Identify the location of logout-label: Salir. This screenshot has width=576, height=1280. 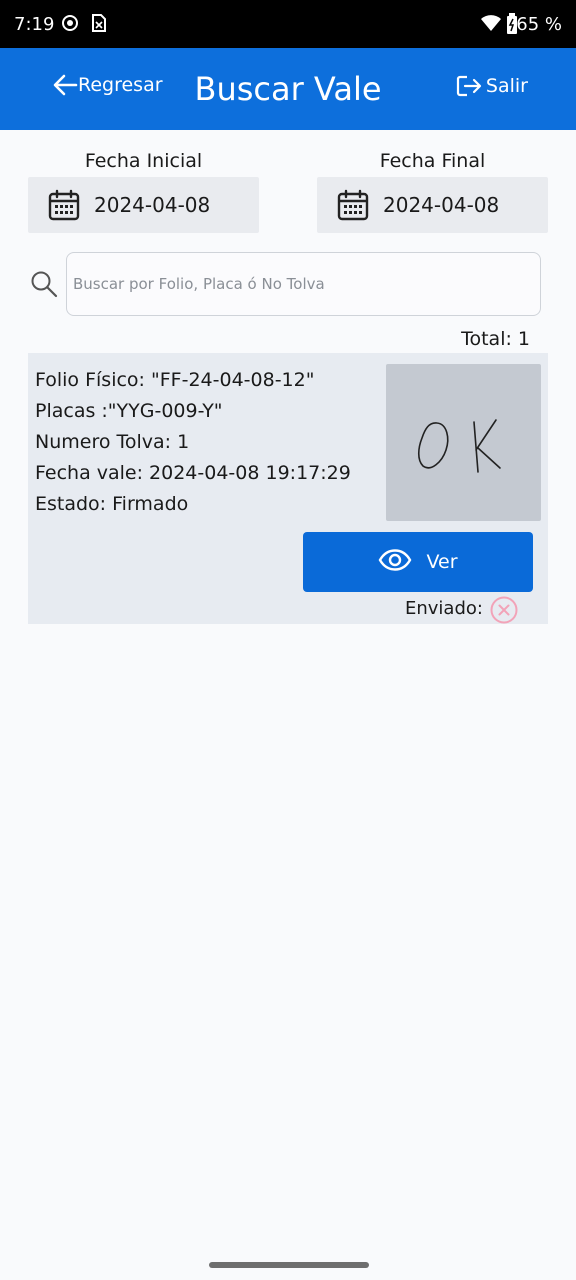
(506, 86).